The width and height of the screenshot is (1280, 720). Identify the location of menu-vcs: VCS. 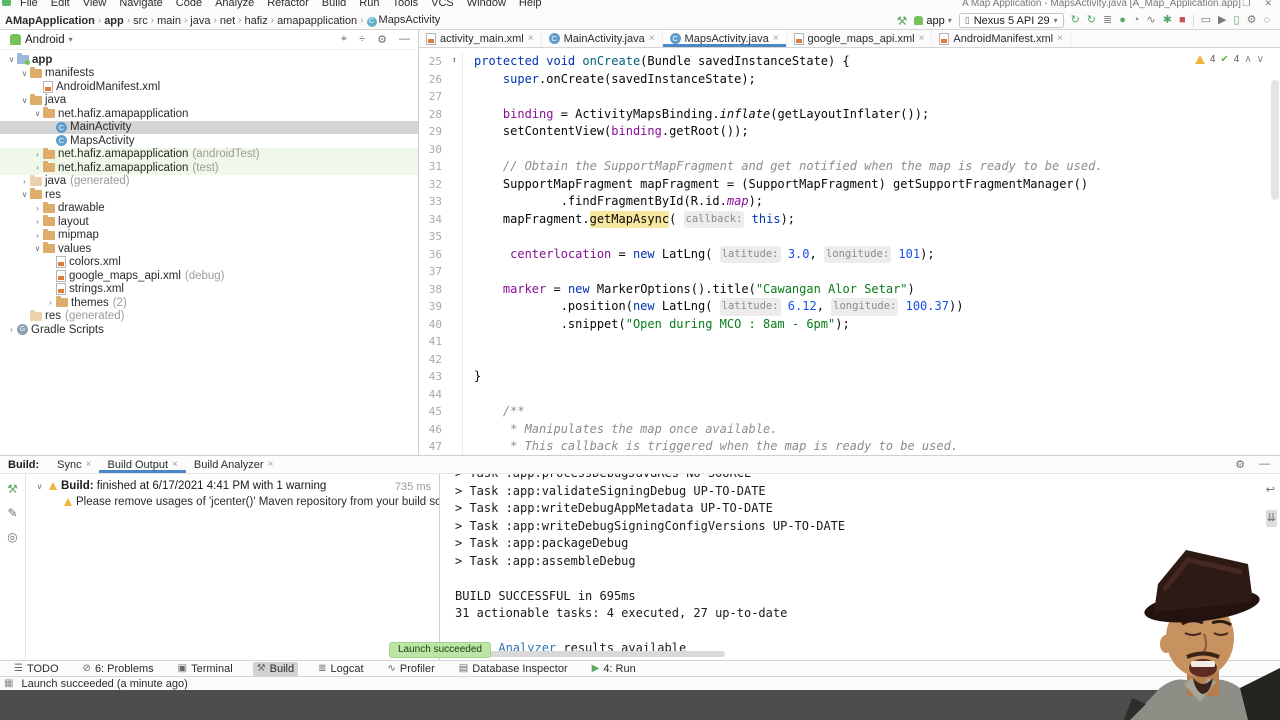
(442, 4).